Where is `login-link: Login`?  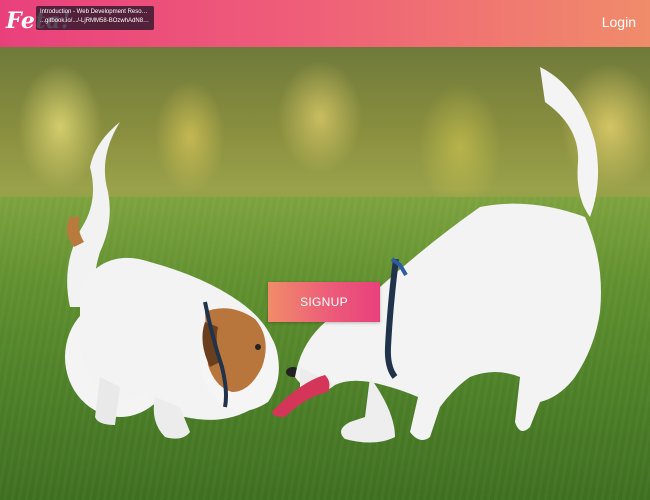 login-link: Login is located at coordinates (619, 22).